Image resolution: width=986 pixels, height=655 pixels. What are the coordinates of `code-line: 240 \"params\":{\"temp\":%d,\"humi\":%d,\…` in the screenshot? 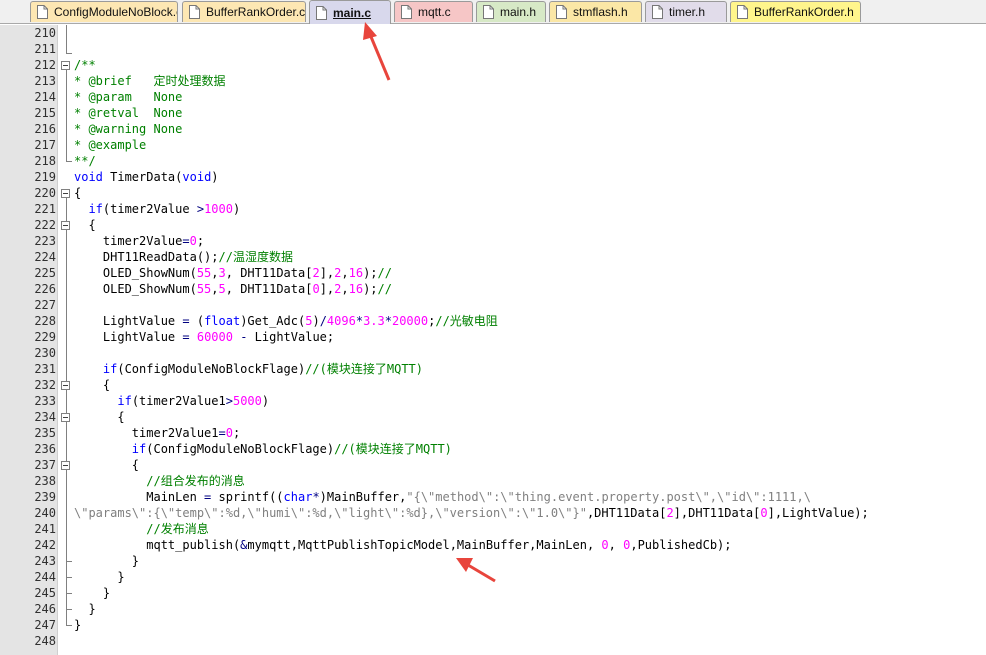 It's located at (493, 513).